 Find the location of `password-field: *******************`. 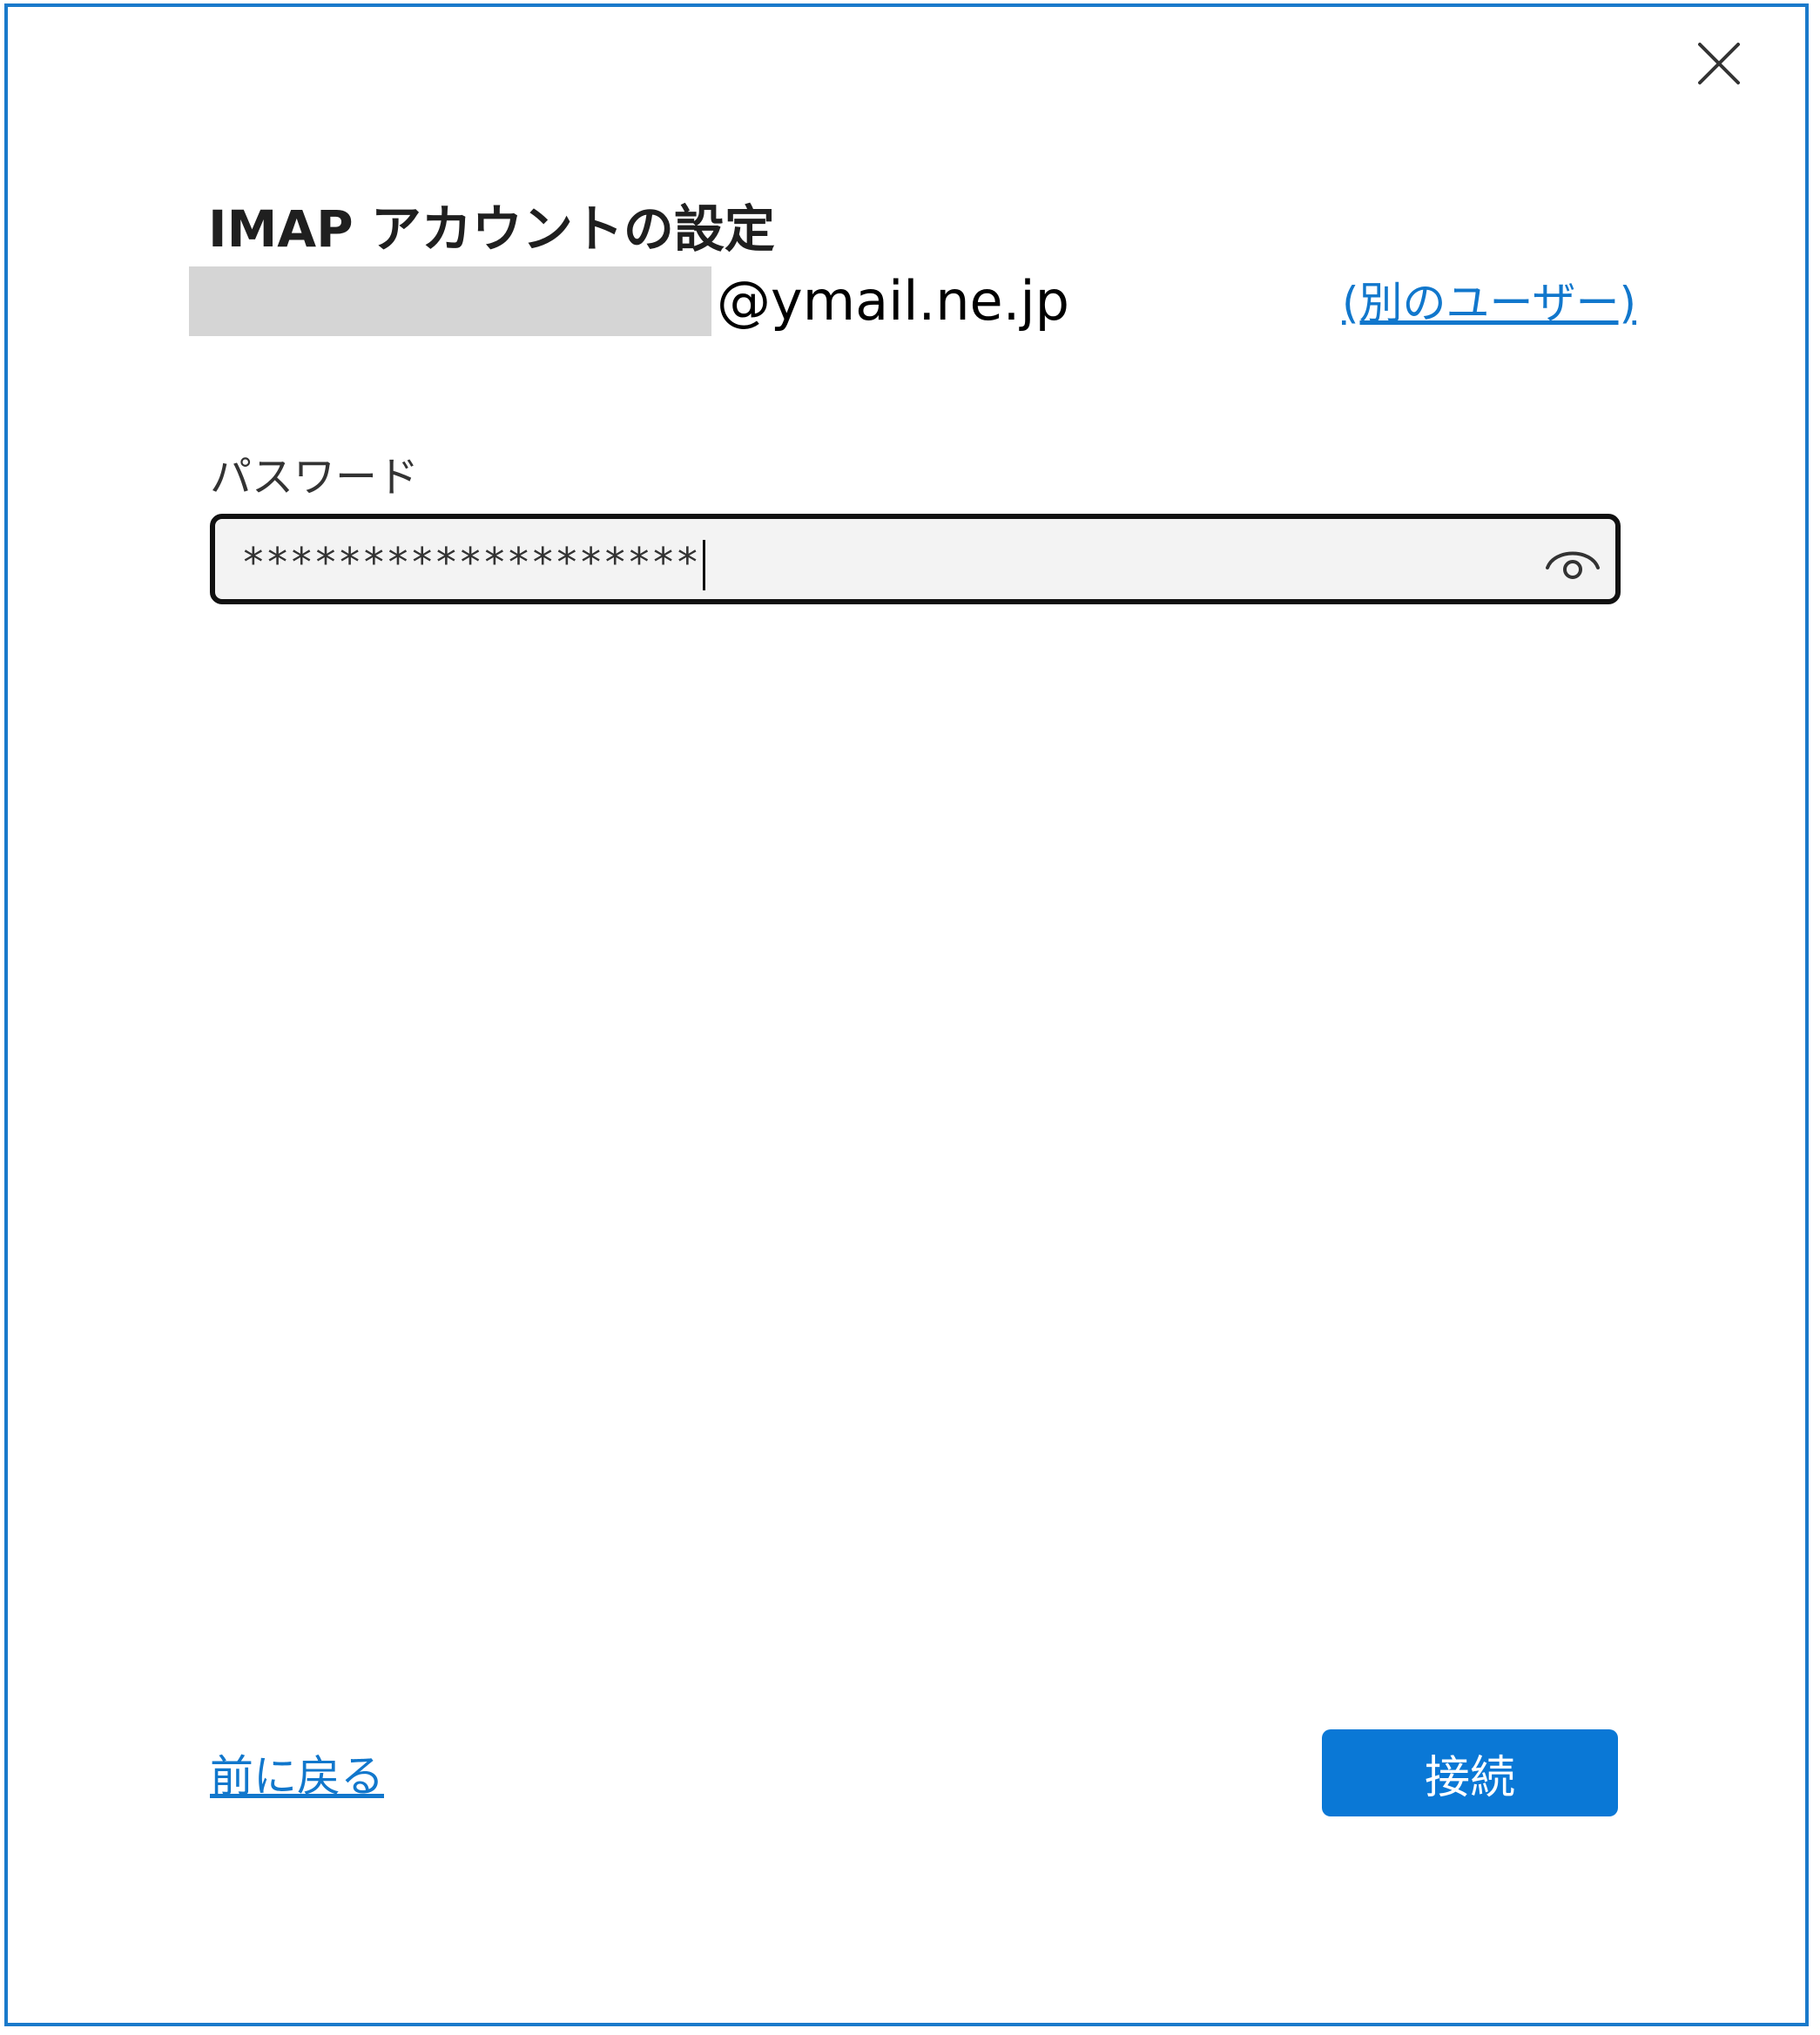

password-field: ******************* is located at coordinates (915, 559).